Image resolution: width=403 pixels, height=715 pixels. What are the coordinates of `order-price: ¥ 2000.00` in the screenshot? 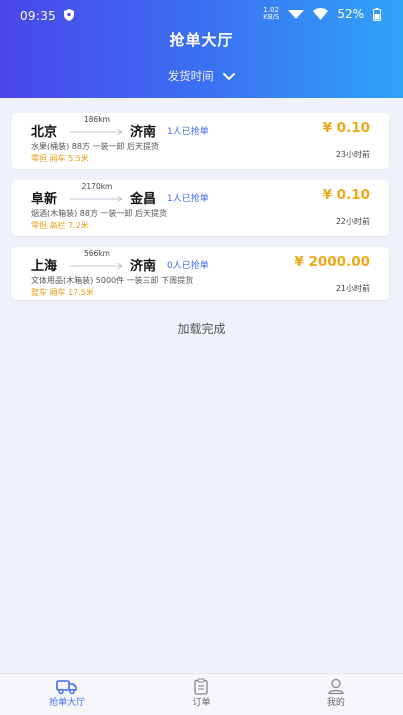 It's located at (332, 262).